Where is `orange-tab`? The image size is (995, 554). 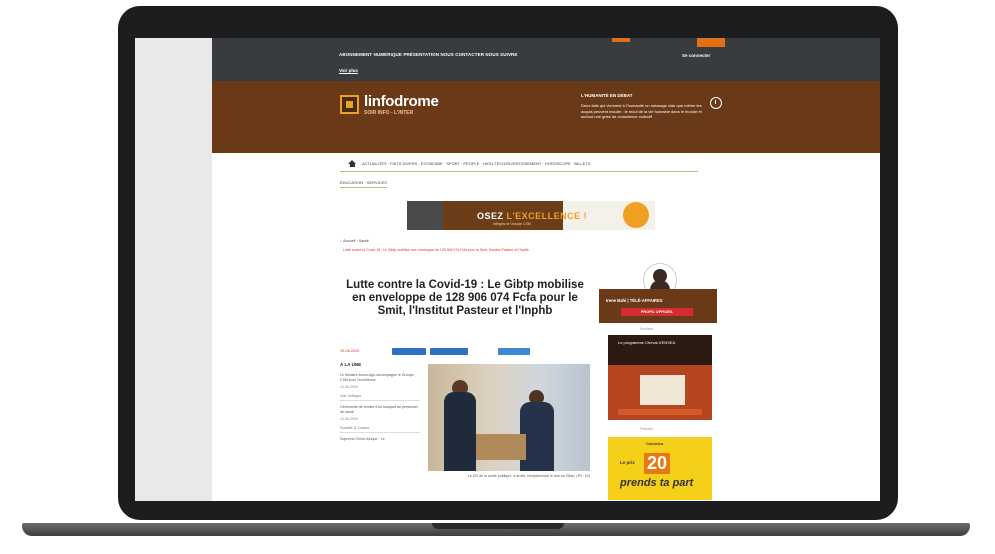 orange-tab is located at coordinates (711, 42).